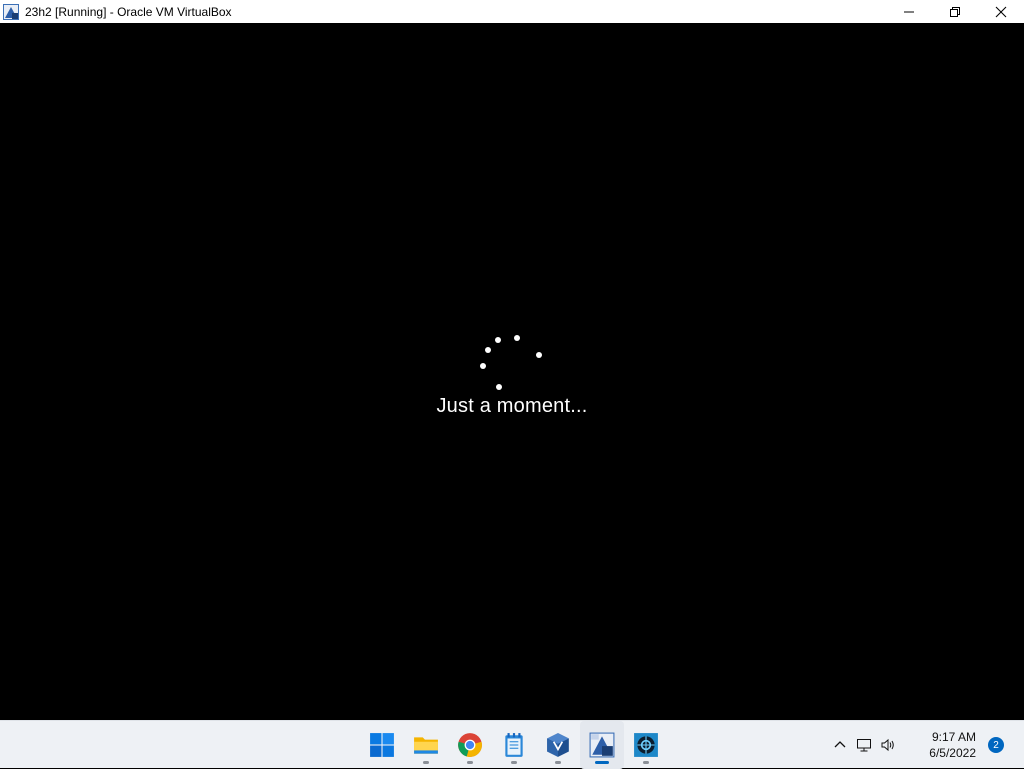  I want to click on start-button, so click(382, 745).